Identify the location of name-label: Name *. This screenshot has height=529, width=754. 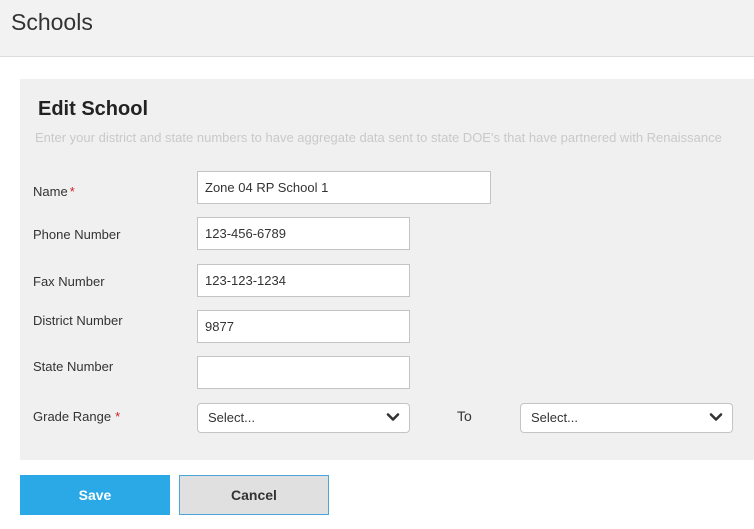
(54, 191).